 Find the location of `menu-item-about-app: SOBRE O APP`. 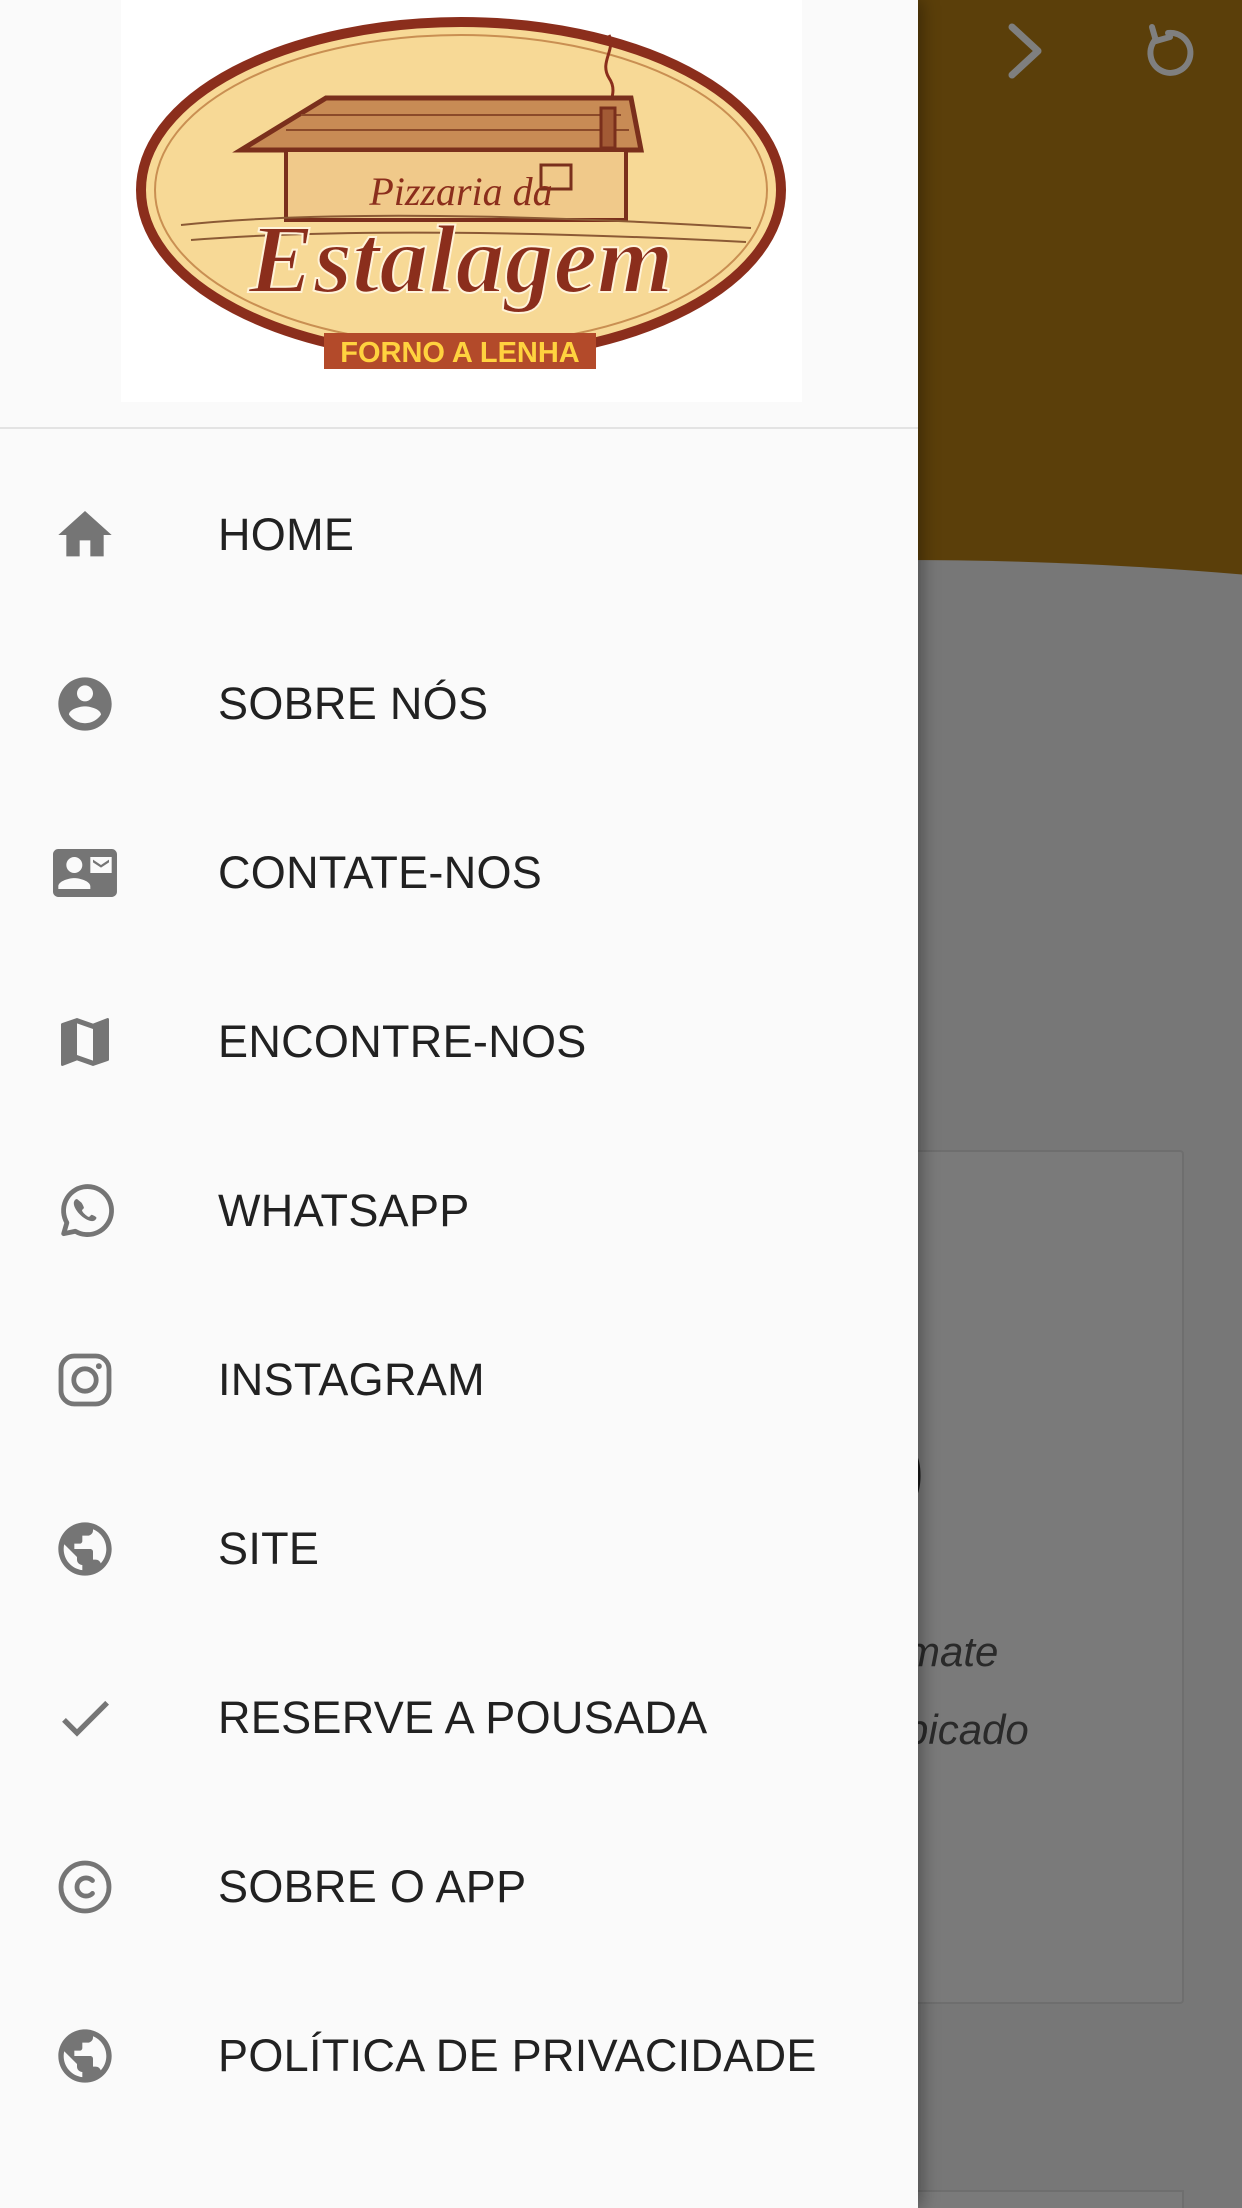

menu-item-about-app: SOBRE O APP is located at coordinates (459, 1886).